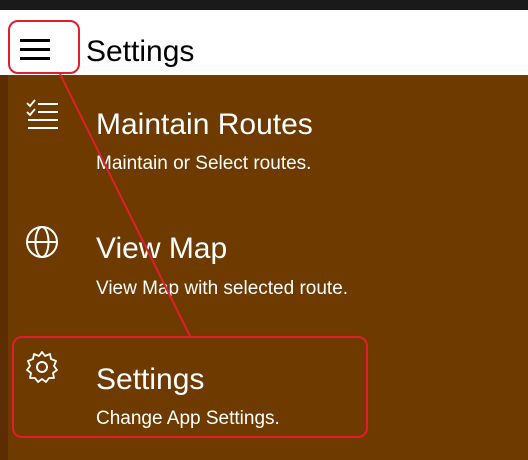  What do you see at coordinates (125, 205) in the screenshot?
I see `annotation-connector-line` at bounding box center [125, 205].